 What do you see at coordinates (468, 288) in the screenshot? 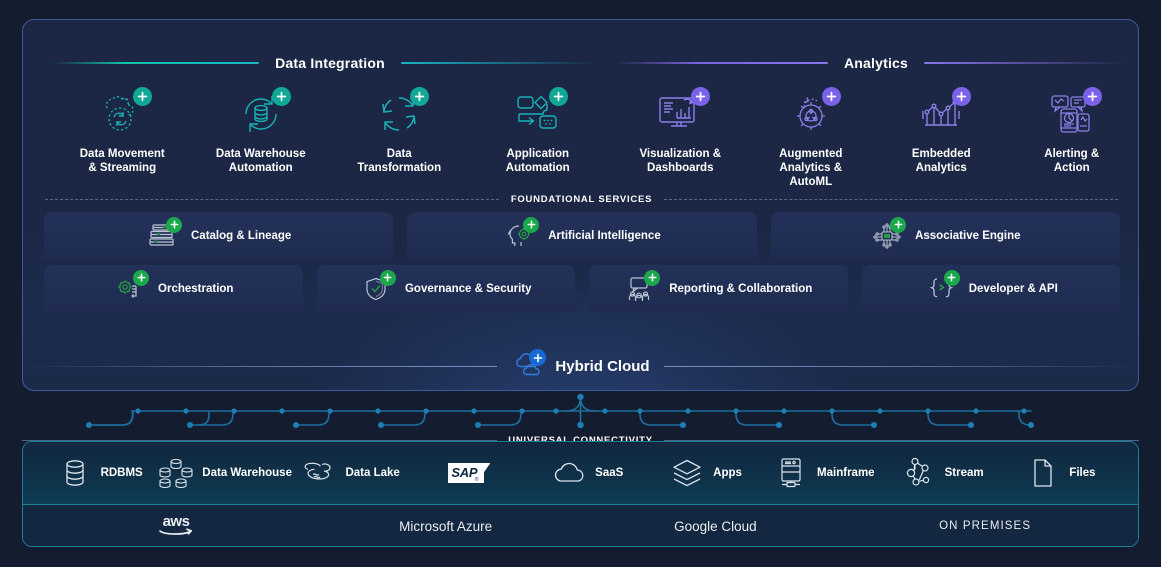
I see `foundational-card-label: Governance & Security` at bounding box center [468, 288].